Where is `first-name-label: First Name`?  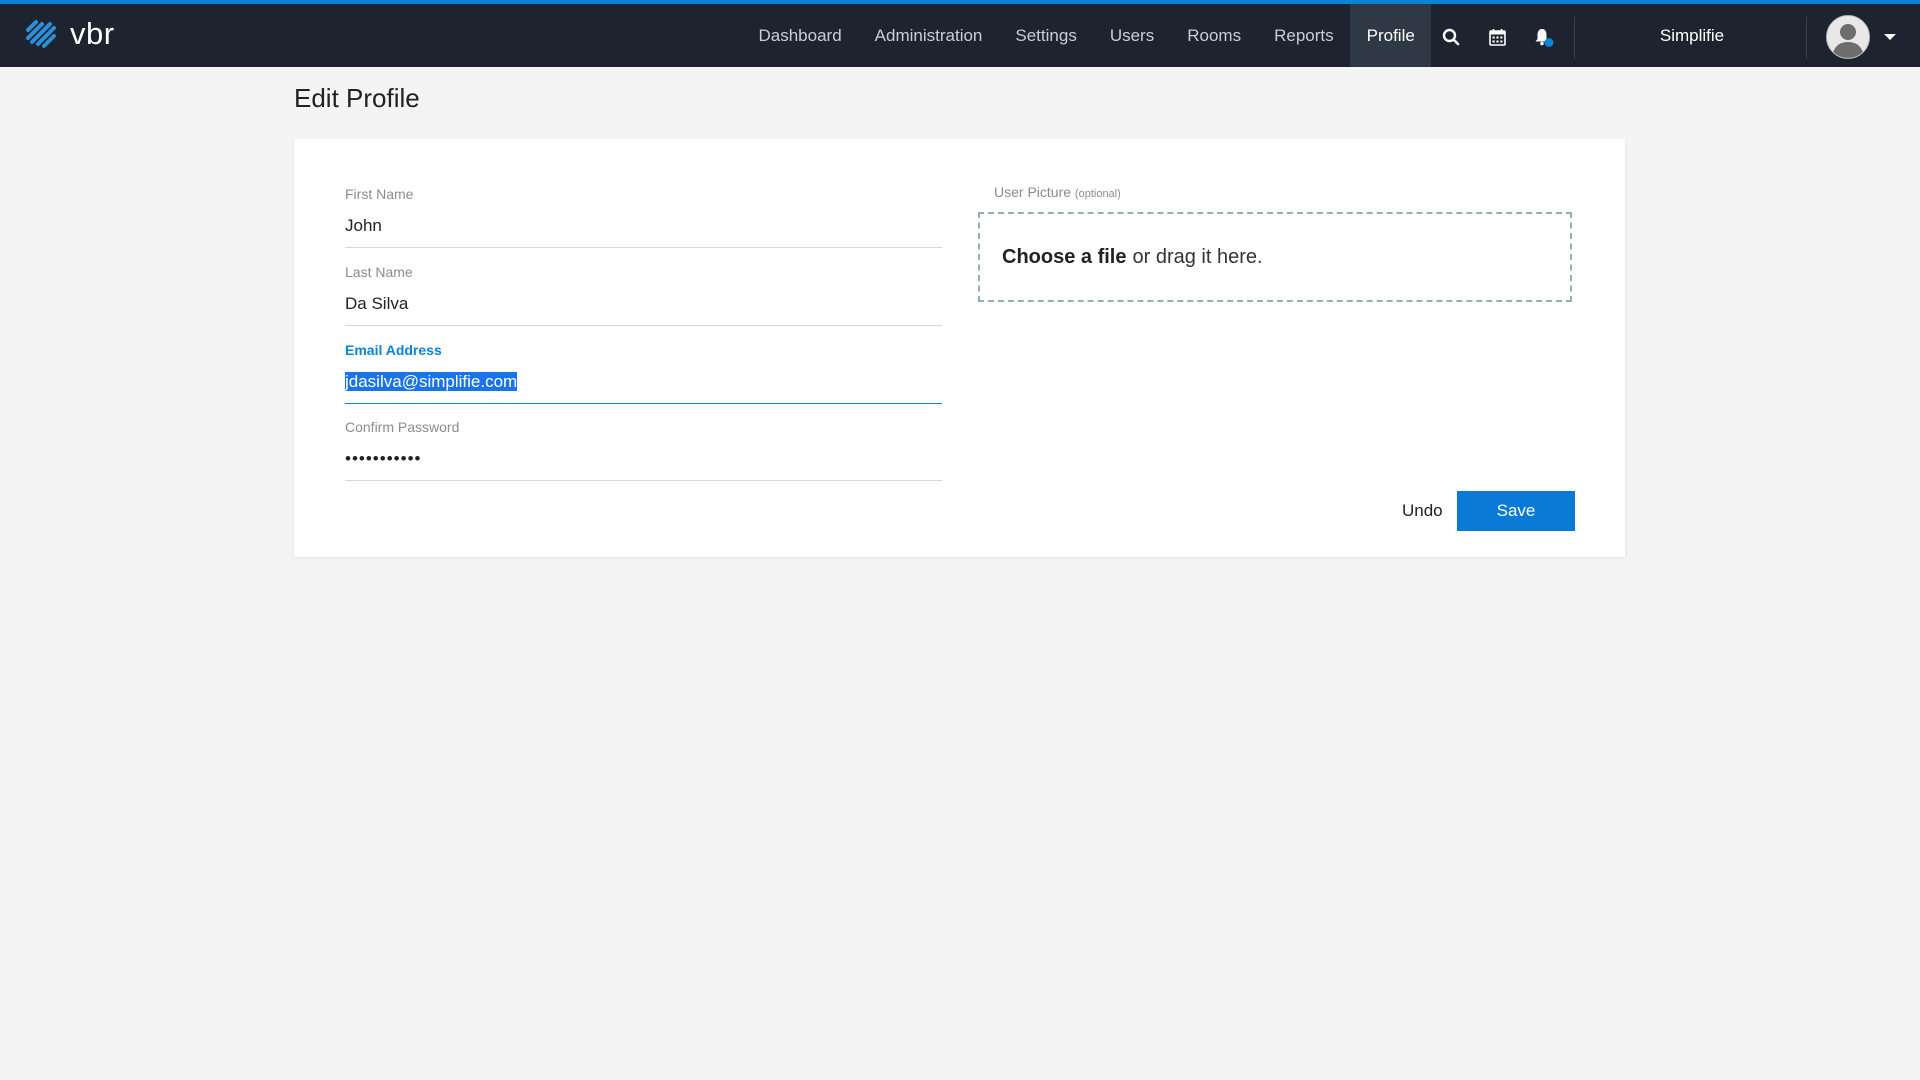 first-name-label: First Name is located at coordinates (379, 194).